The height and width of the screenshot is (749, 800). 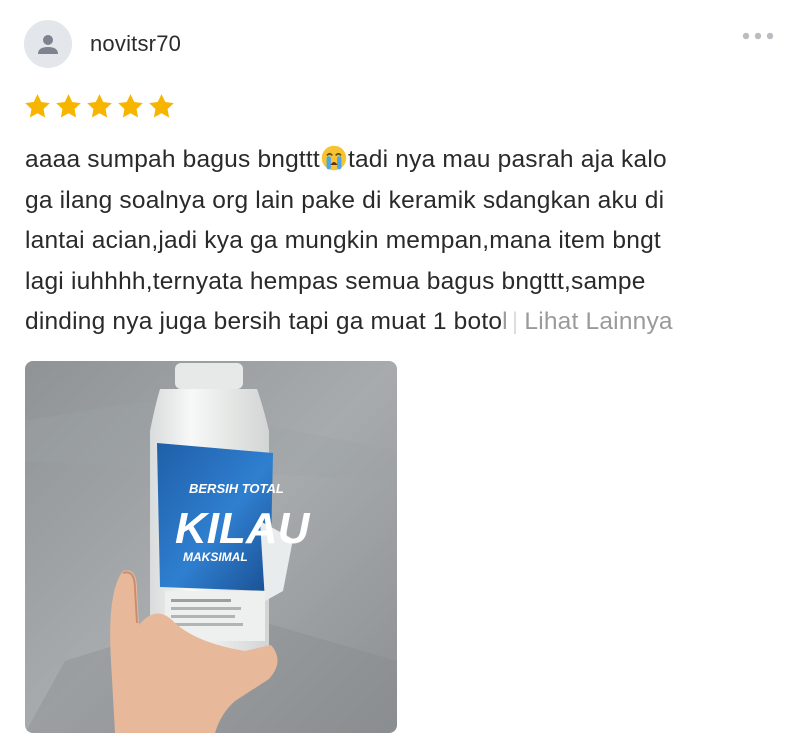 I want to click on review-text-segment: tadi nya mau pasrah aja kalo, so click(x=507, y=159).